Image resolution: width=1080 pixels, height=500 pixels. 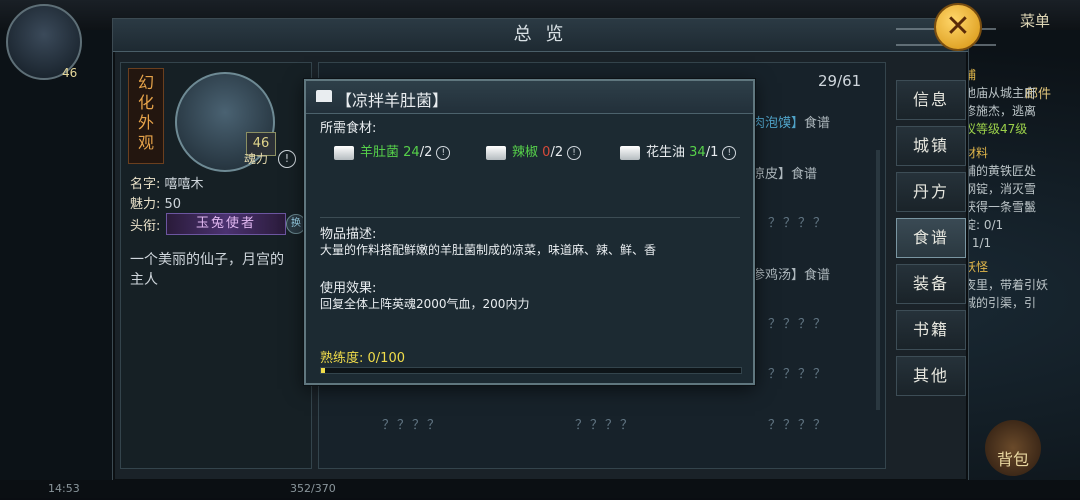 I want to click on tab-books: 书籍, so click(x=931, y=330).